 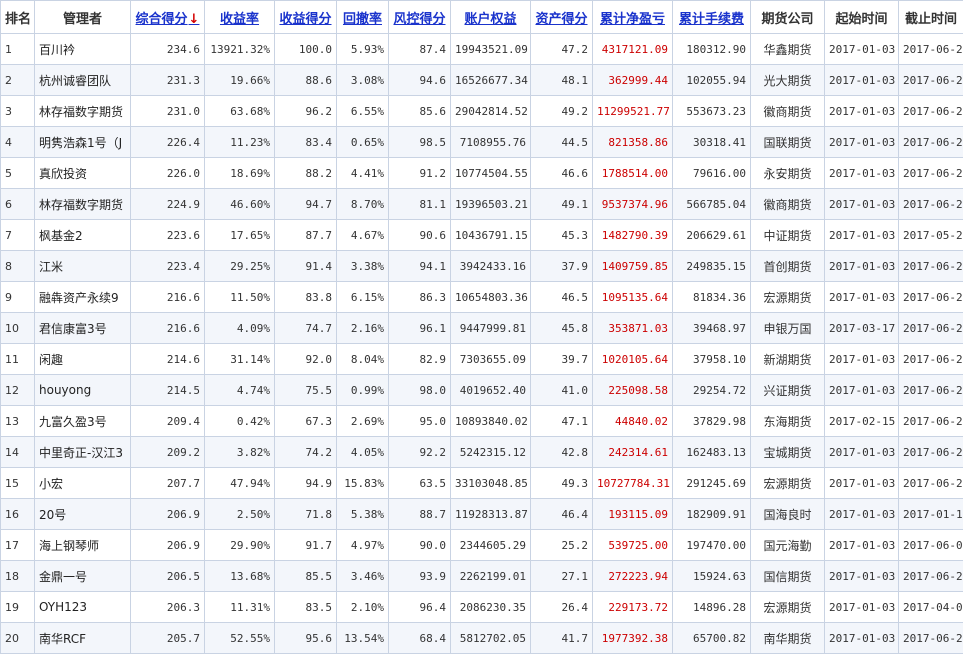 I want to click on sort-by-score: 综合得分↓, so click(x=168, y=17).